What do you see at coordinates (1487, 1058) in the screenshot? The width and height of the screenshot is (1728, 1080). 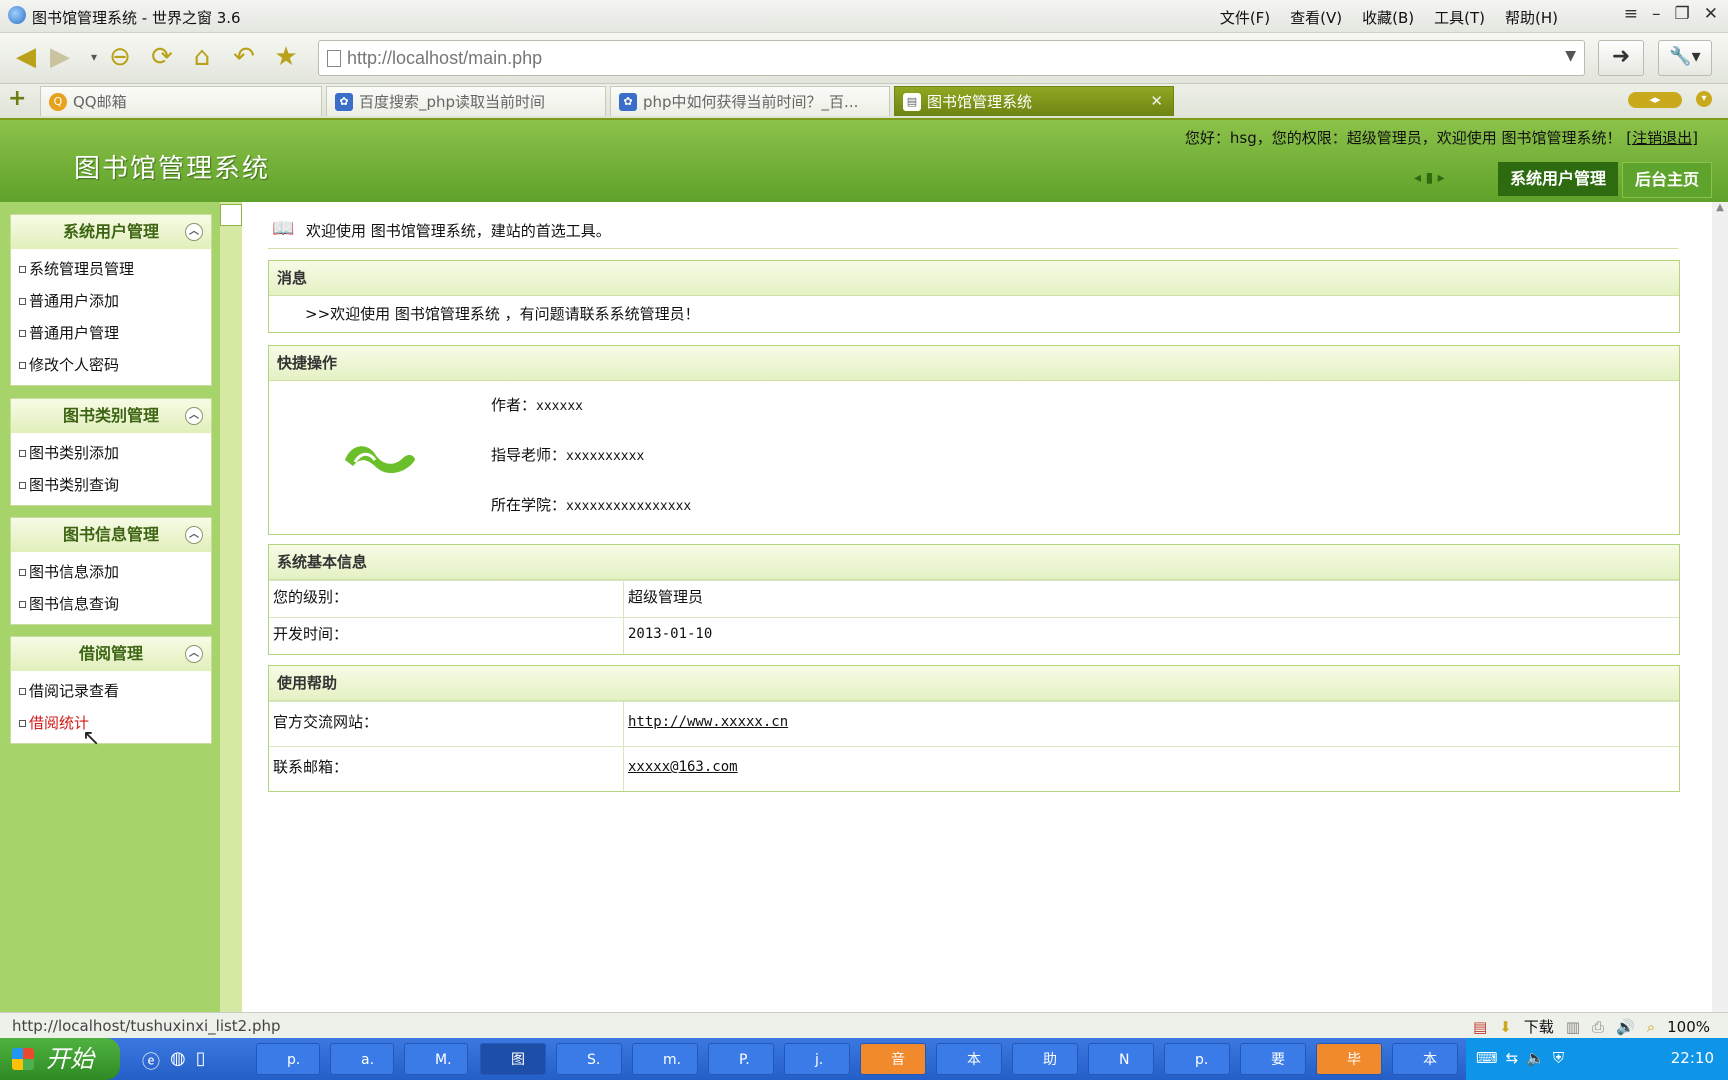 I see `keyboard-icon: ⌨` at bounding box center [1487, 1058].